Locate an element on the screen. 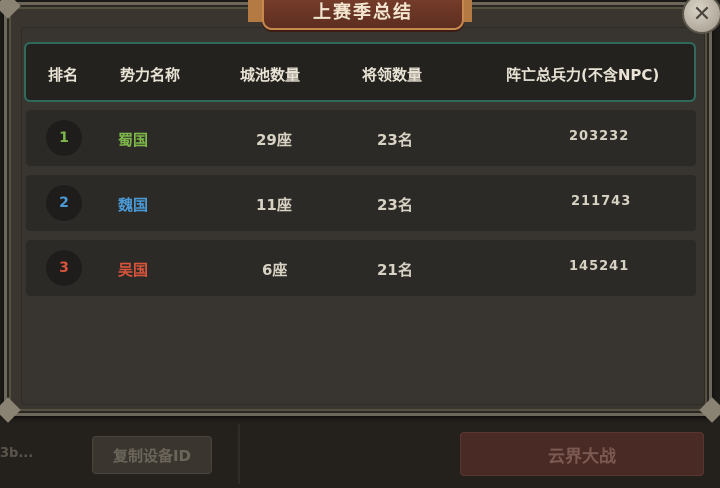 The height and width of the screenshot is (488, 720). faction-name: 魏国 is located at coordinates (133, 205).